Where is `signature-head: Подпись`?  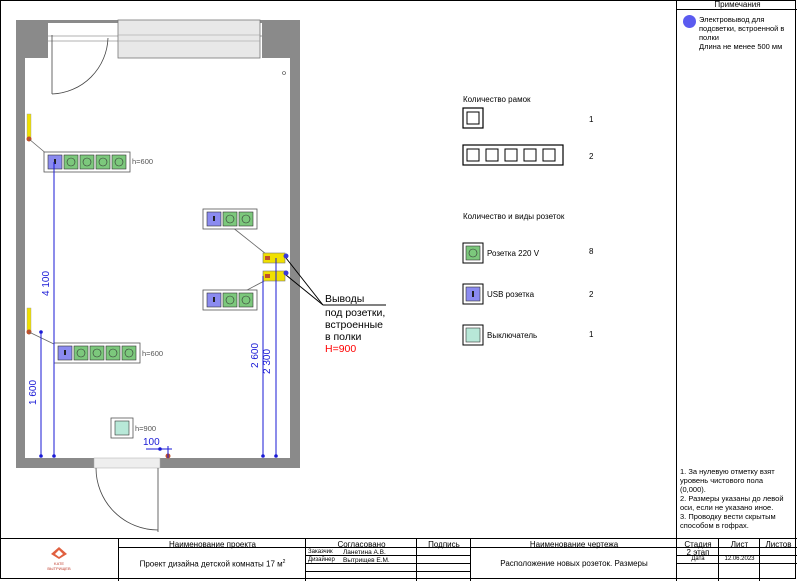
signature-head: Подпись is located at coordinates (444, 544).